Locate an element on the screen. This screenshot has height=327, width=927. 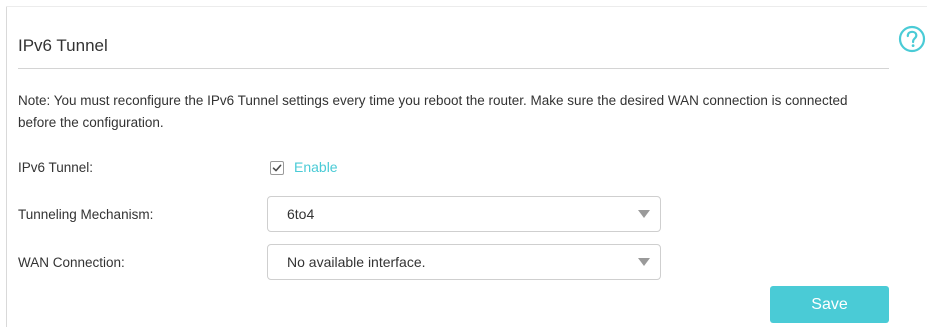
title-divider is located at coordinates (453, 68).